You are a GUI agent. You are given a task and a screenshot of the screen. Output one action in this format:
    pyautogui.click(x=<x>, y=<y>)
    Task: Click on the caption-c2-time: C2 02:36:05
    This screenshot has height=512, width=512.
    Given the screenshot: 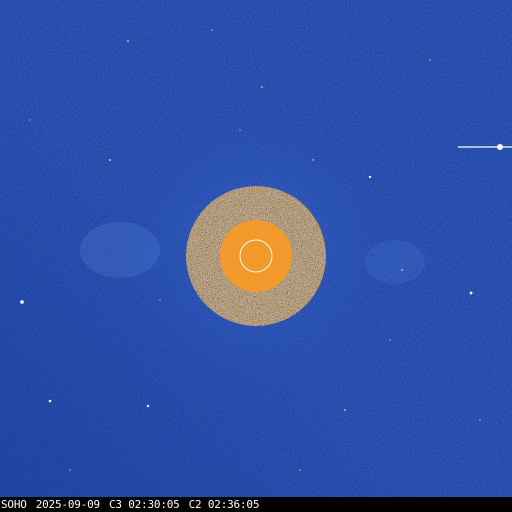 What is the action you would take?
    pyautogui.click(x=224, y=504)
    